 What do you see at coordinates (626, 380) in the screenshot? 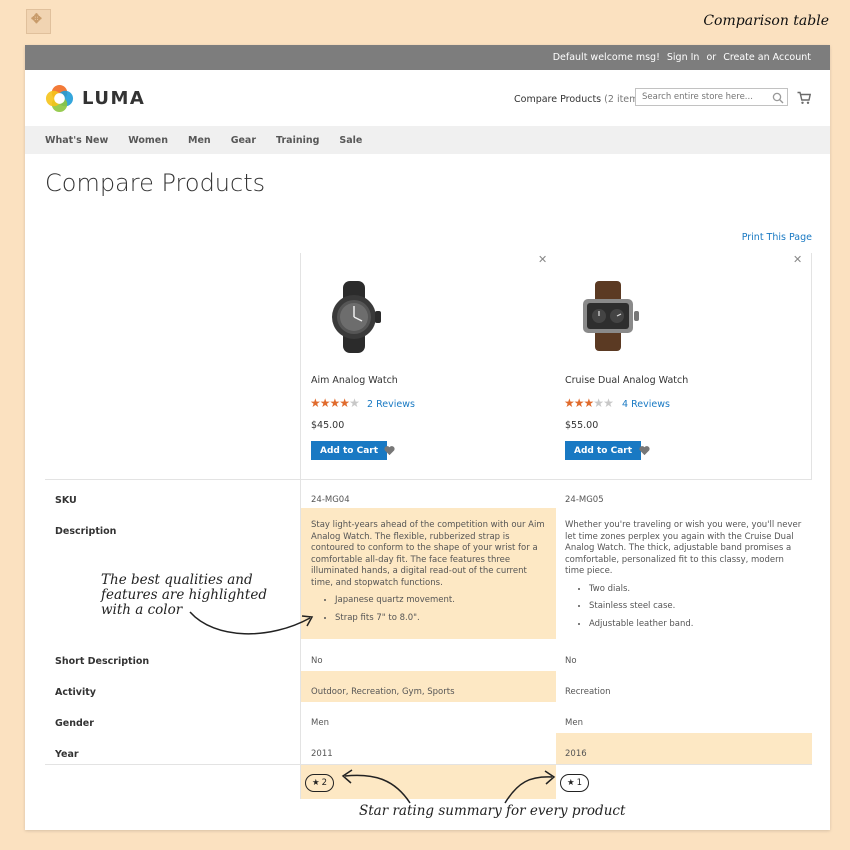
I see `product-2-name: Cruise Dual Analog Watch` at bounding box center [626, 380].